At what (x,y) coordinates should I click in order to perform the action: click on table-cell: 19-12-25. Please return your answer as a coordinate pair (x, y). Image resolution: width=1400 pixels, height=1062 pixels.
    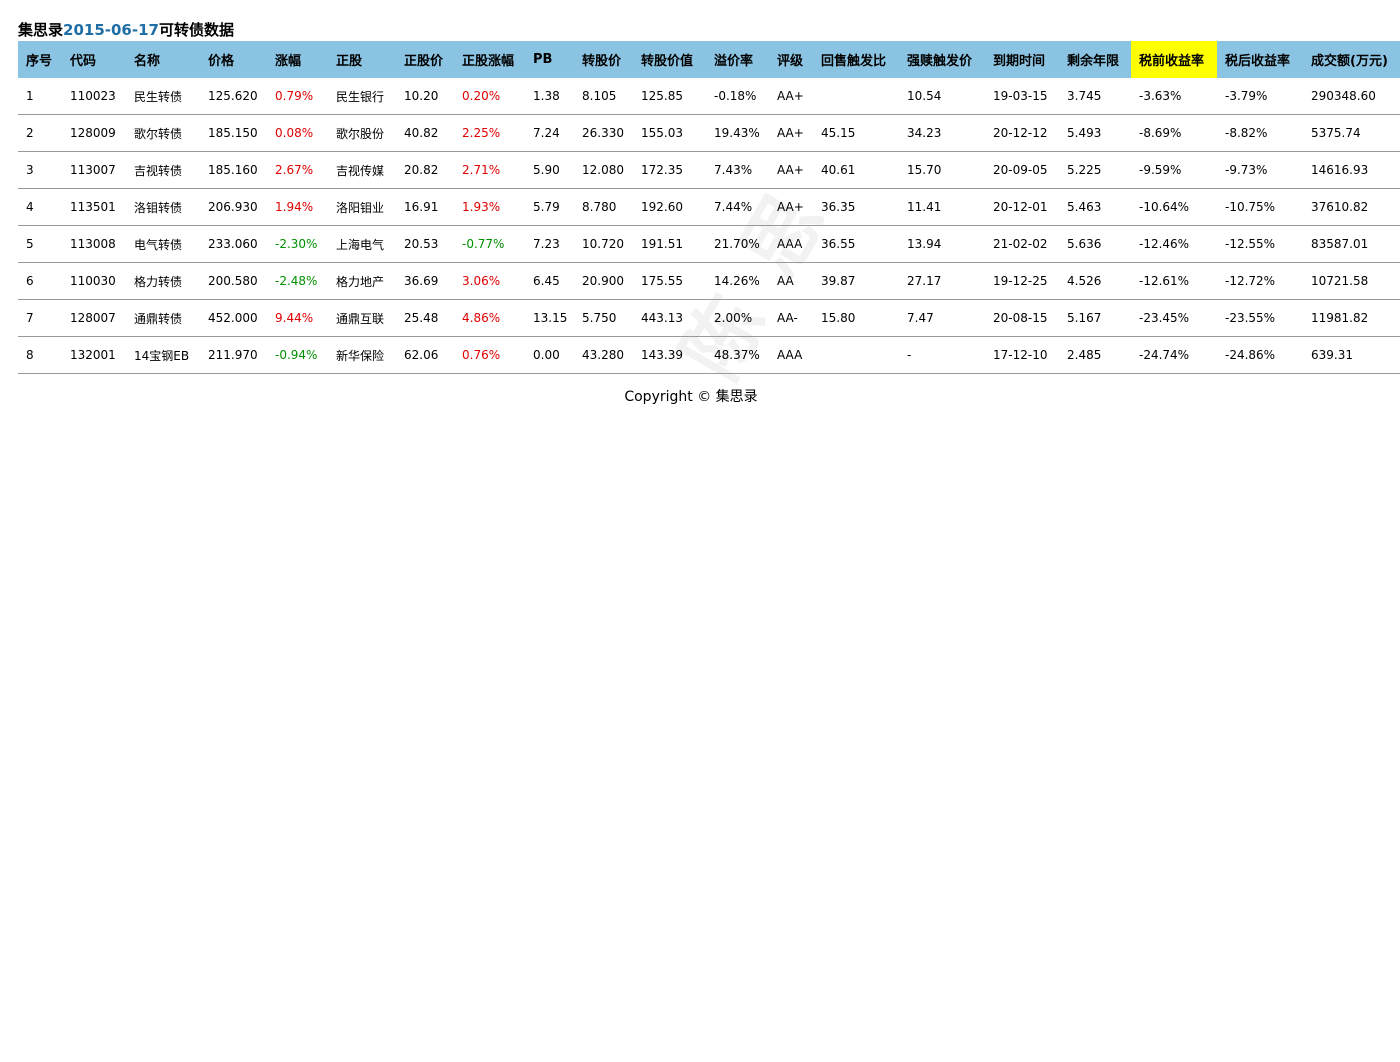
    Looking at the image, I should click on (1022, 281).